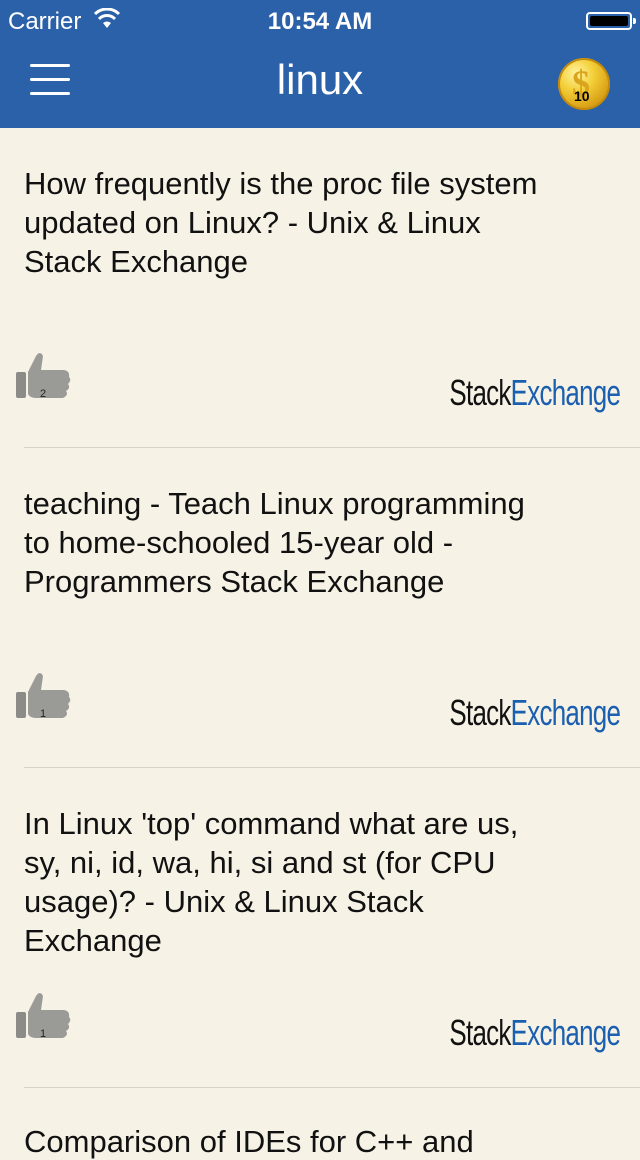 The image size is (640, 1160). Describe the element at coordinates (44, 377) in the screenshot. I see `like-button: 2` at that location.